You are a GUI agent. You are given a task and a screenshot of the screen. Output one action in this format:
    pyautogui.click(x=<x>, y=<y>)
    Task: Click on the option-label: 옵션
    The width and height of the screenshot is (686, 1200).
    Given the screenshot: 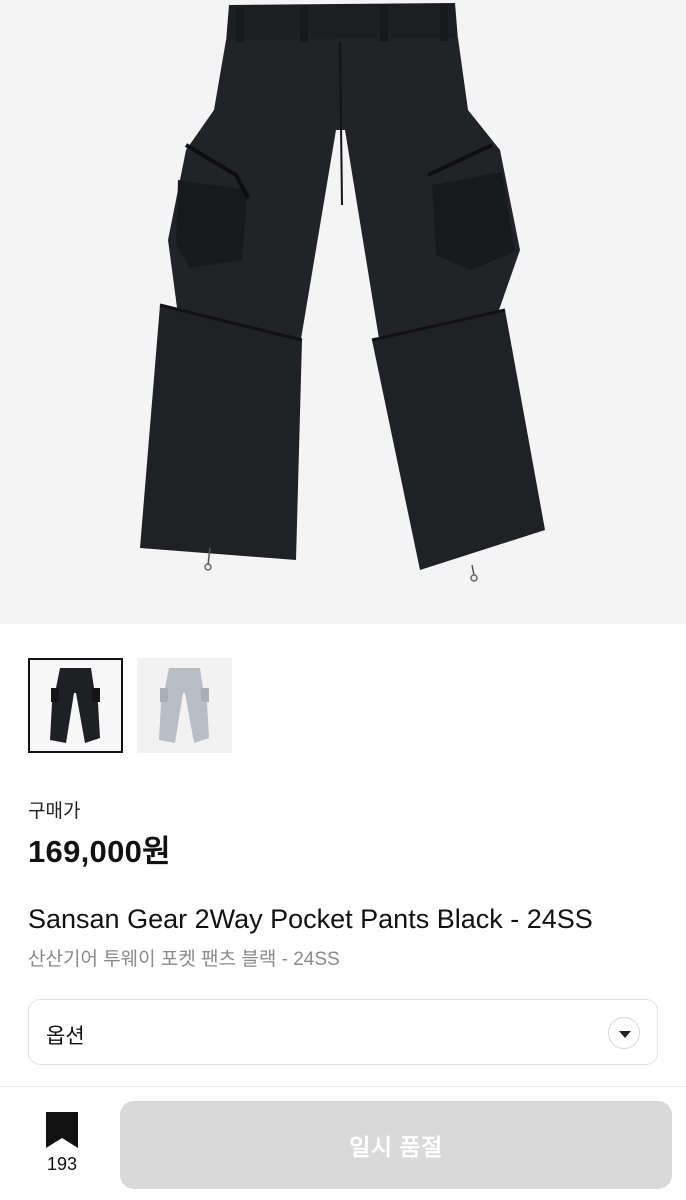 What is the action you would take?
    pyautogui.click(x=65, y=1036)
    